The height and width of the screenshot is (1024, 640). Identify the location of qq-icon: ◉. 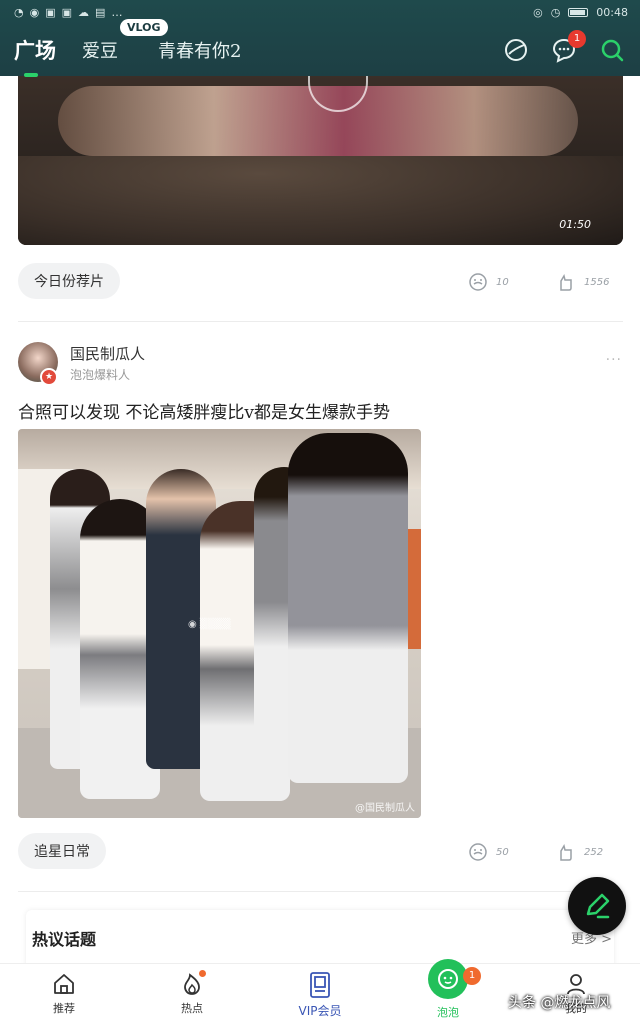
(34, 12).